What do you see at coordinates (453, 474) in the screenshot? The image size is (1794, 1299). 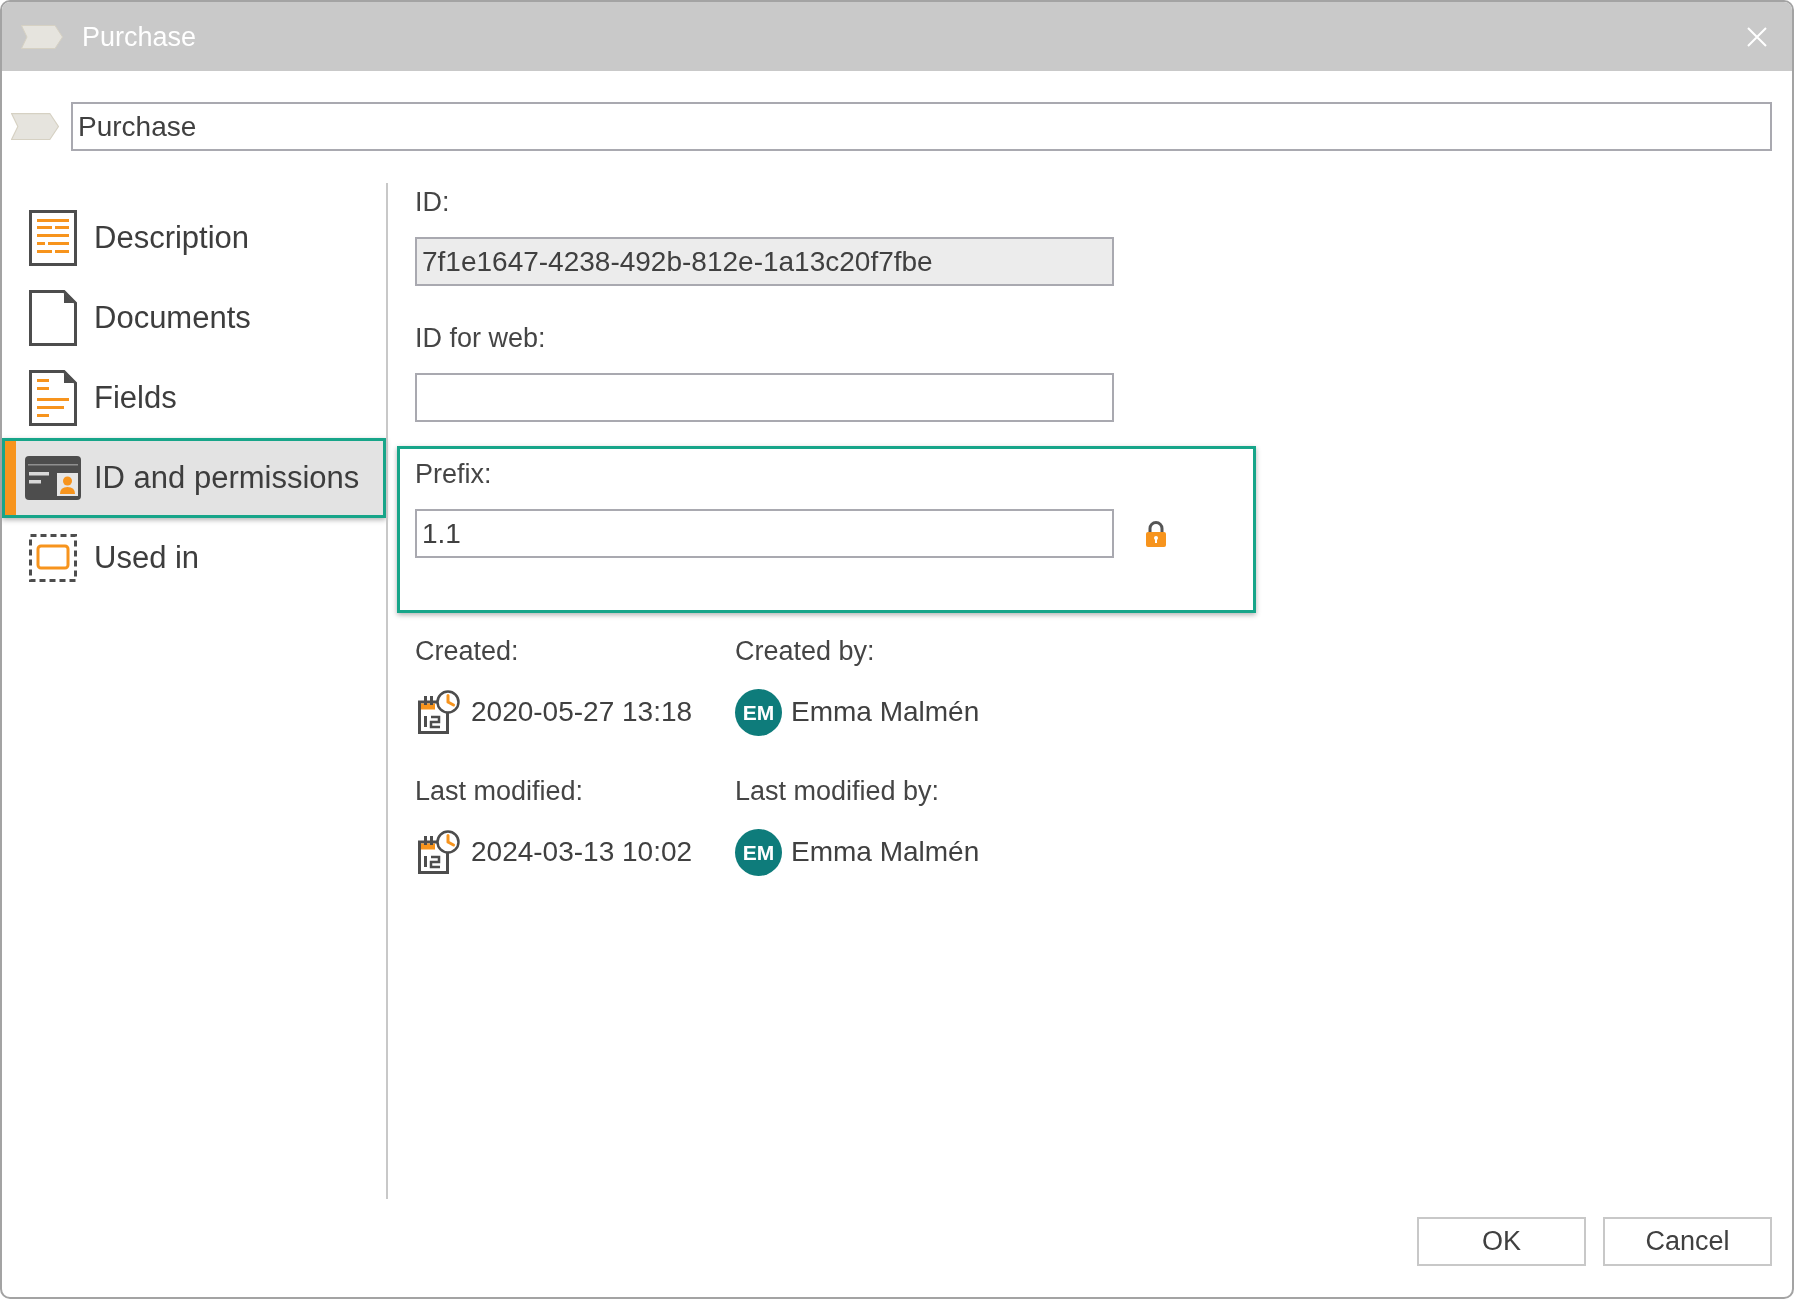 I see `field-label: Prefix:` at bounding box center [453, 474].